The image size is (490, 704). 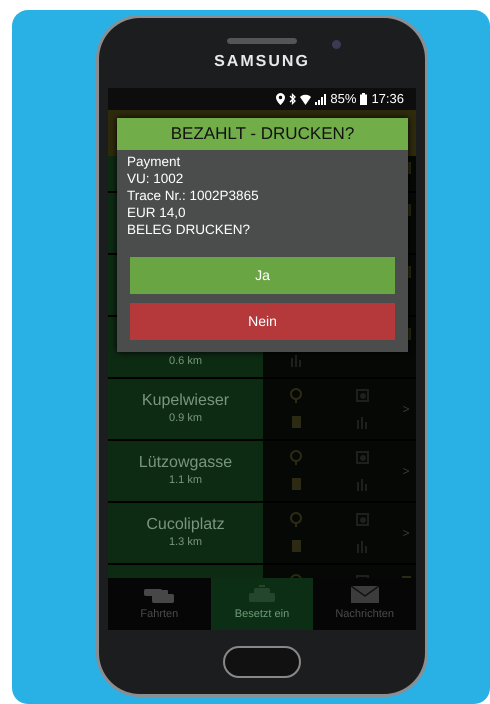 I want to click on nav-tab: Besetzt ein, so click(x=262, y=604).